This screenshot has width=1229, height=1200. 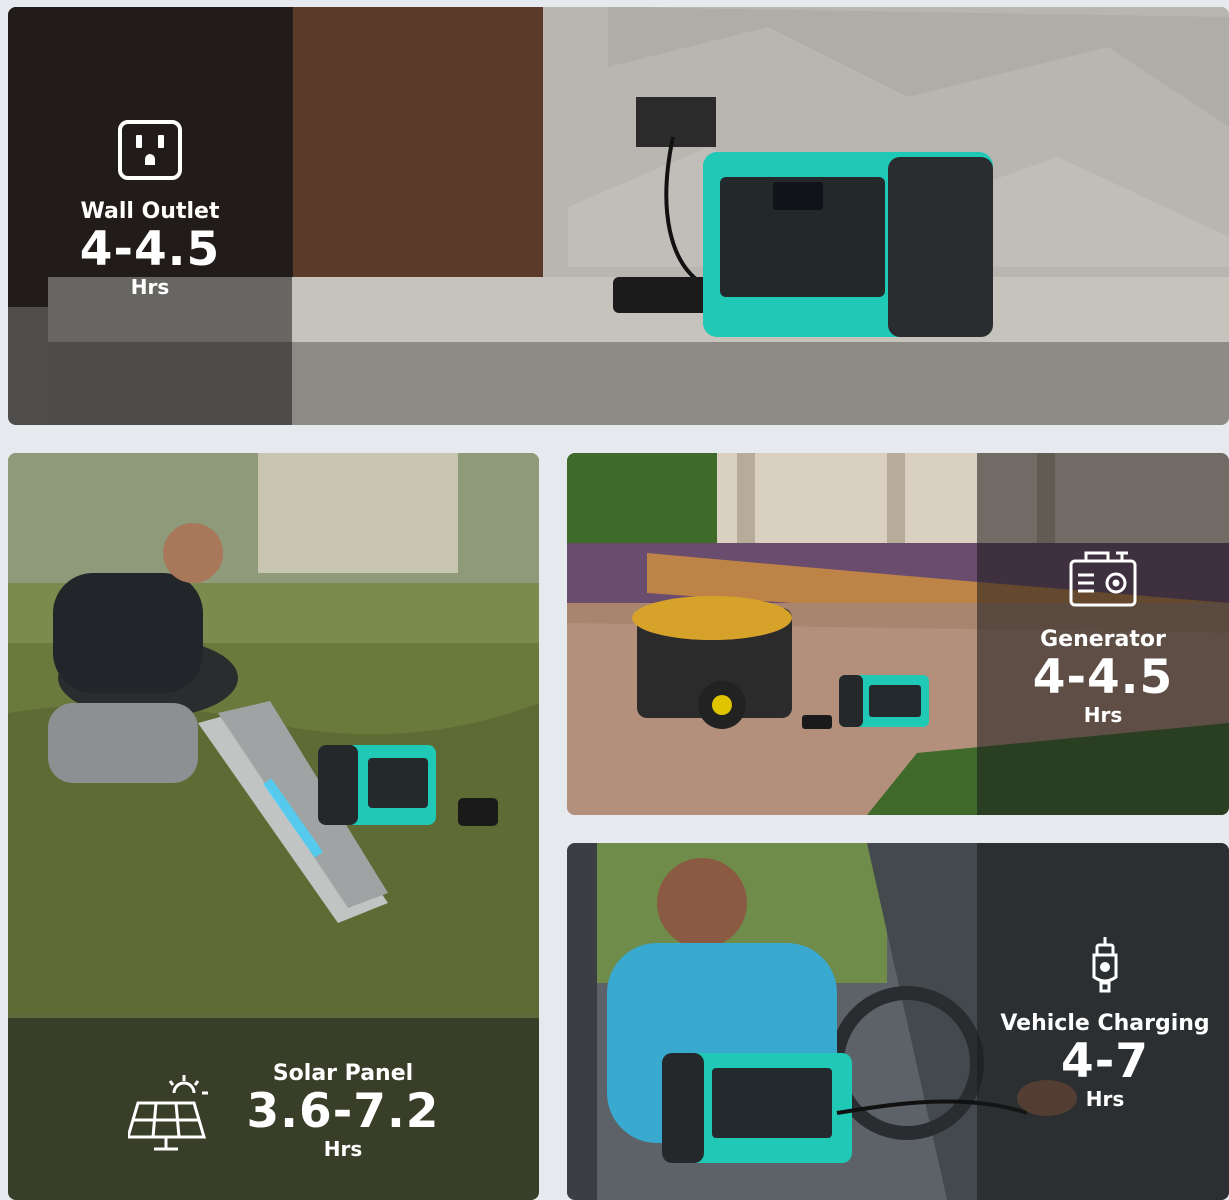 I want to click on wall-outlet-time: 4-4.5, so click(x=150, y=250).